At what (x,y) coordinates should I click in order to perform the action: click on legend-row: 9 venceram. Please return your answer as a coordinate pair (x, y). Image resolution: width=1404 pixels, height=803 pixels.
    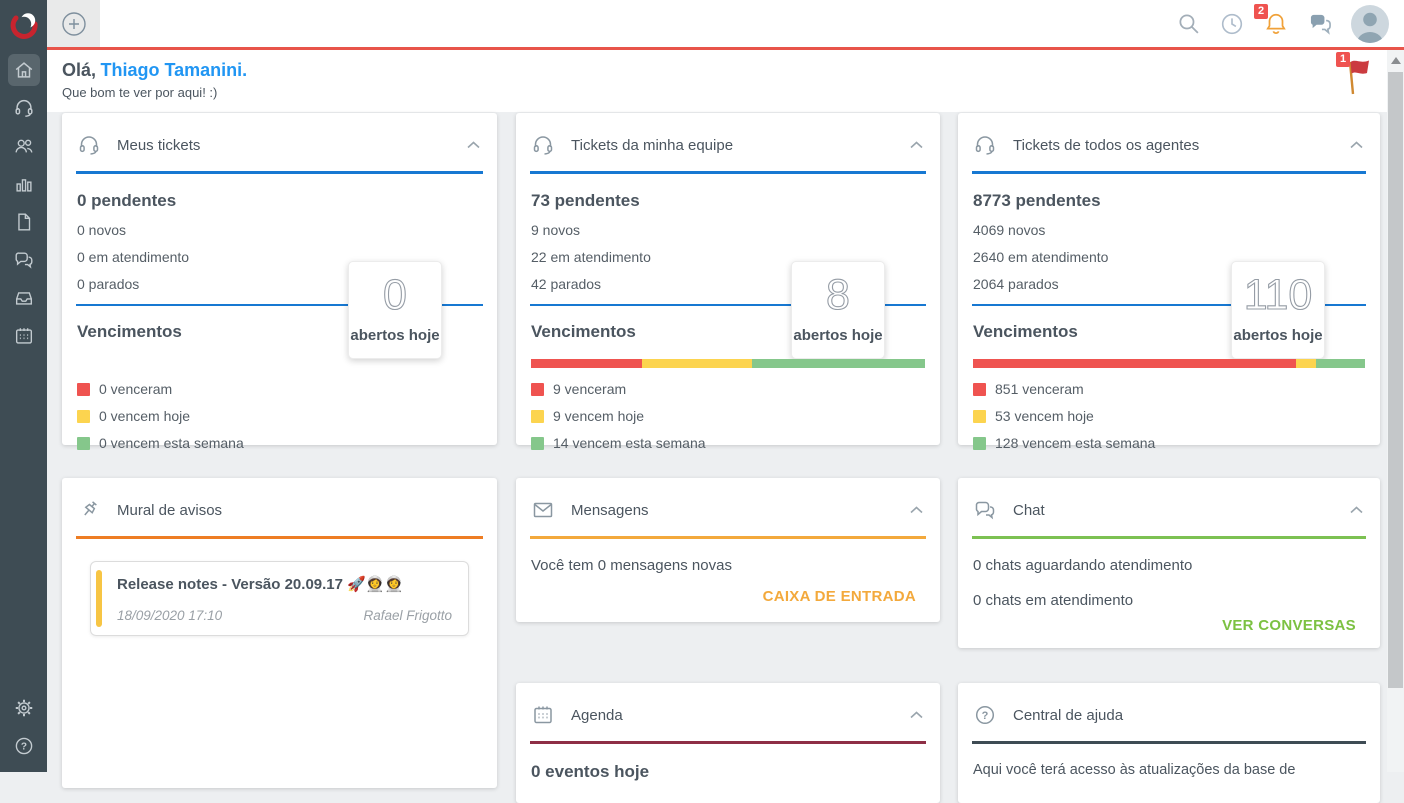
    Looking at the image, I should click on (728, 389).